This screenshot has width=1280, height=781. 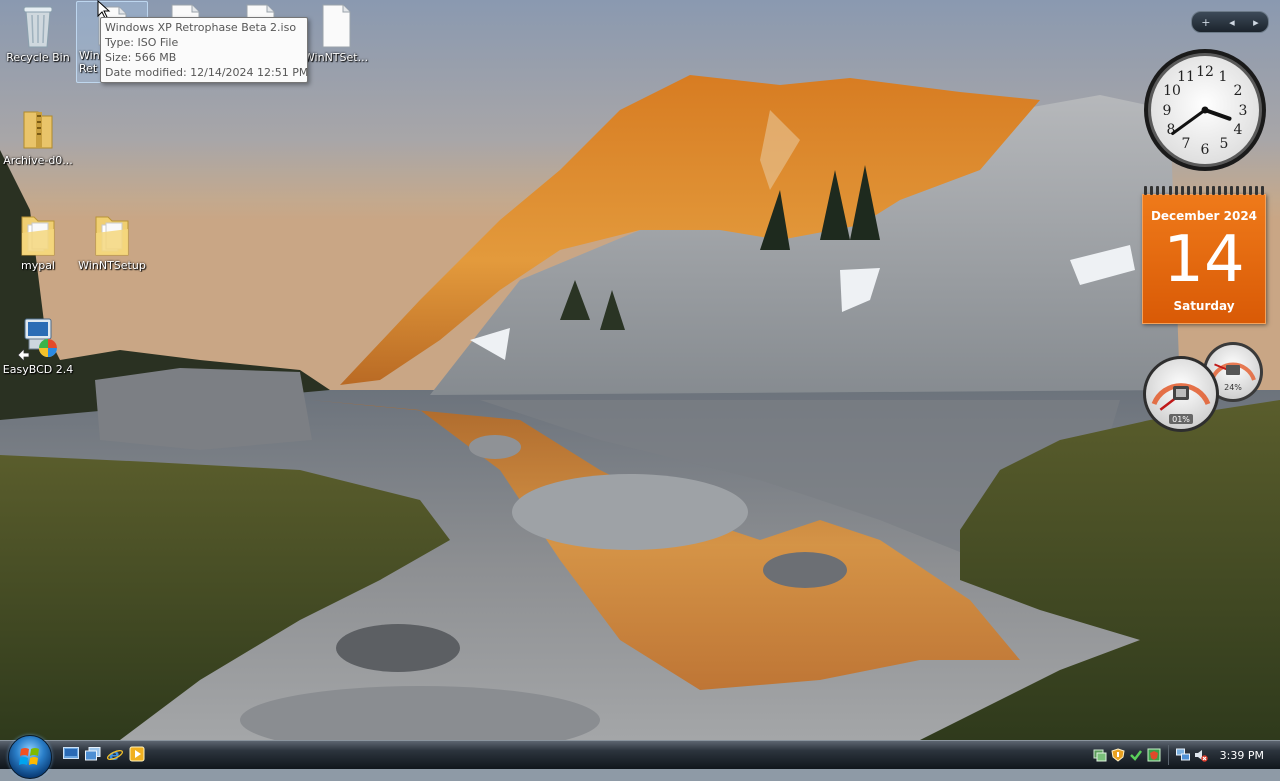 What do you see at coordinates (1136, 755) in the screenshot?
I see `windows-update-icon` at bounding box center [1136, 755].